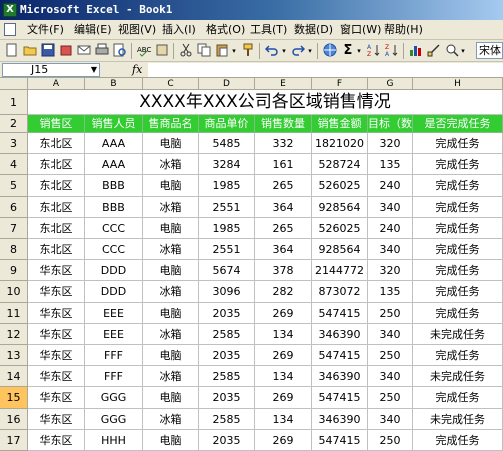  I want to click on header-cell: 售商品名, so click(171, 124).